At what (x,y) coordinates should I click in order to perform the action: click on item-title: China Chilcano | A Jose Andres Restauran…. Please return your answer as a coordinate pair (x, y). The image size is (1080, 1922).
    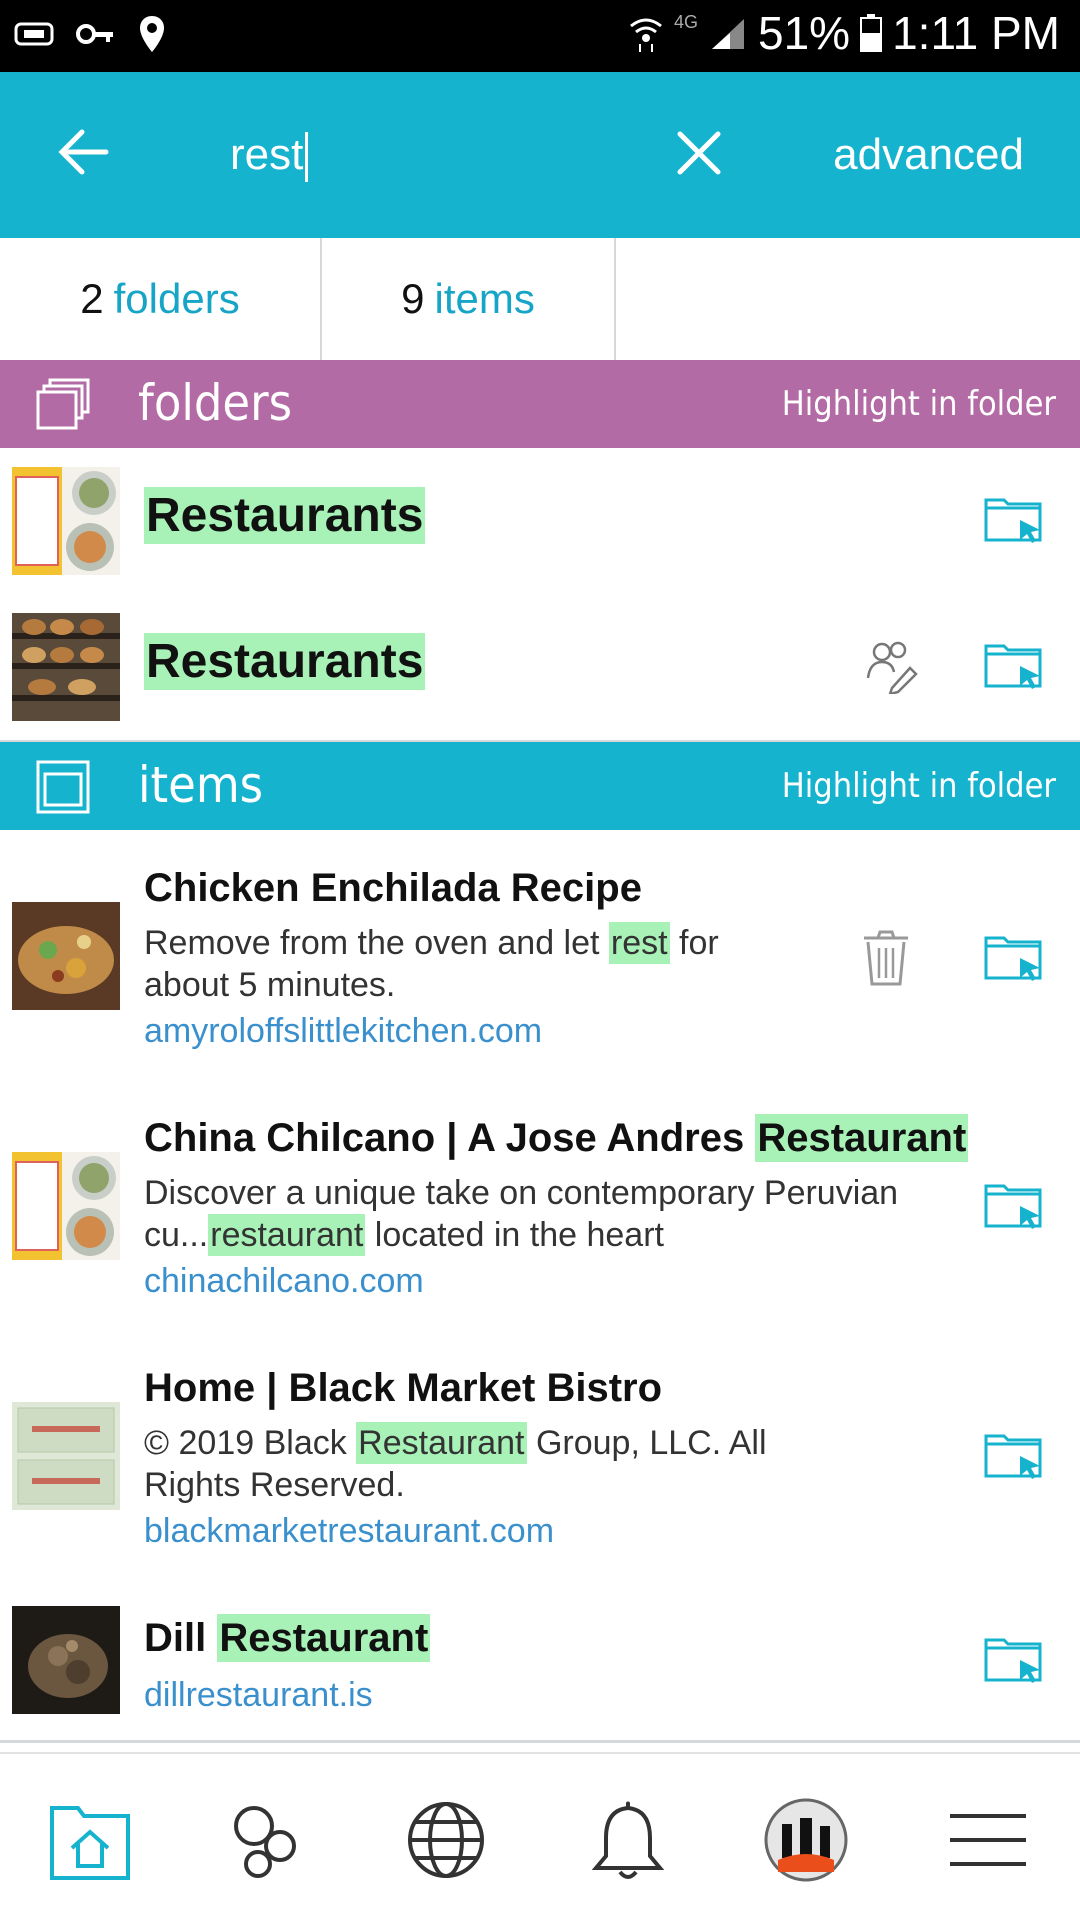
    Looking at the image, I should click on (556, 1138).